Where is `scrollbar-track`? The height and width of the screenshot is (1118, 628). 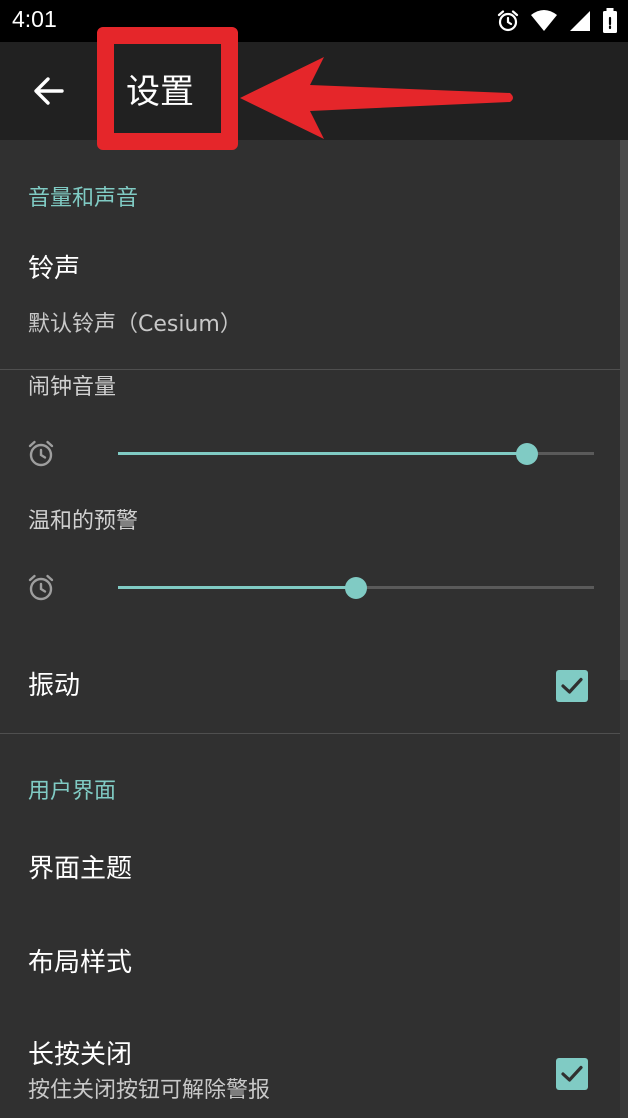 scrollbar-track is located at coordinates (624, 629).